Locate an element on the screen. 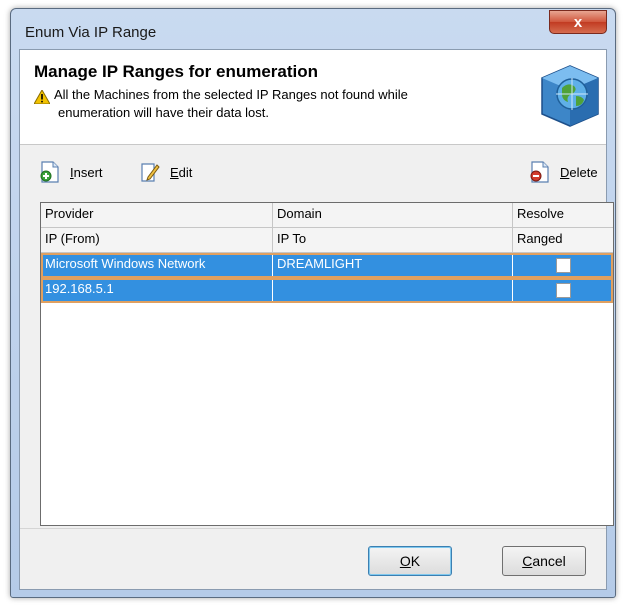  delete-button: Delete is located at coordinates (564, 172).